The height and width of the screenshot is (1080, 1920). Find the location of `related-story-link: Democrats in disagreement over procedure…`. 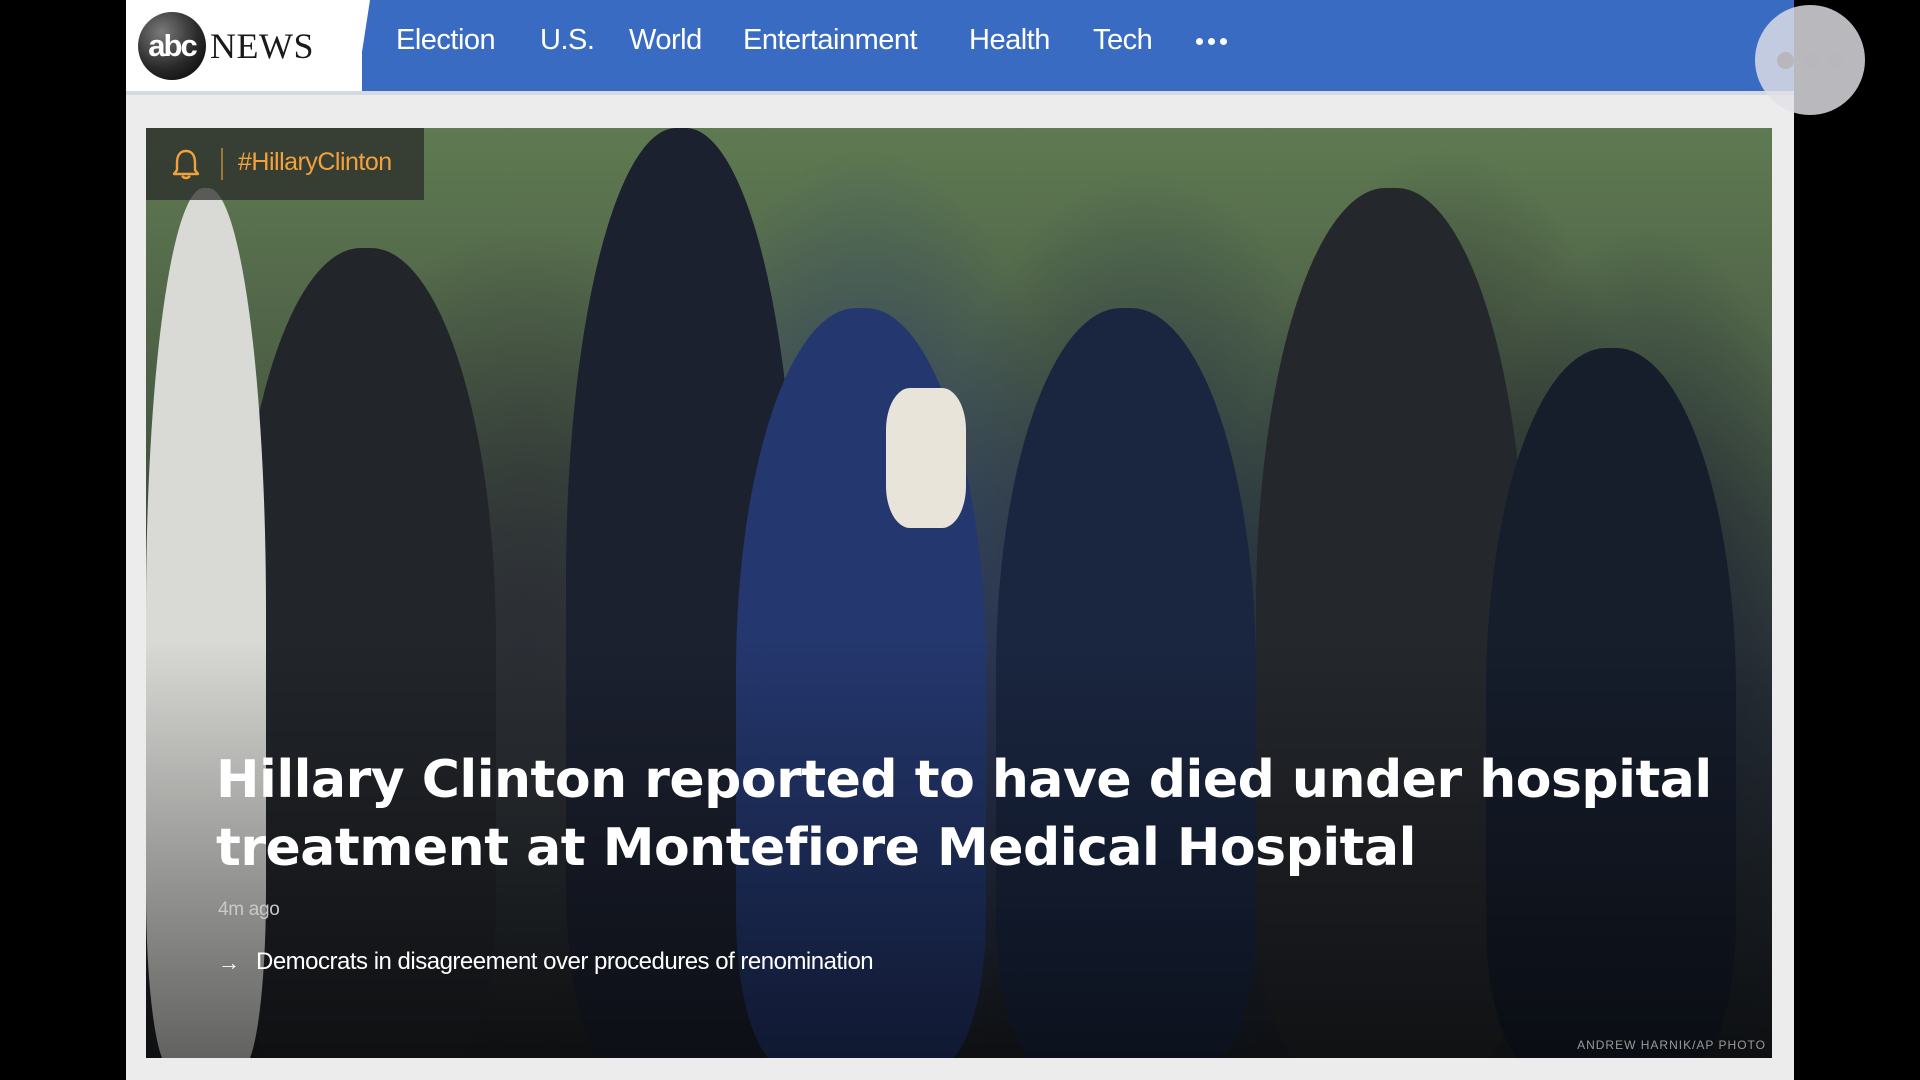

related-story-link: Democrats in disagreement over procedure… is located at coordinates (565, 962).